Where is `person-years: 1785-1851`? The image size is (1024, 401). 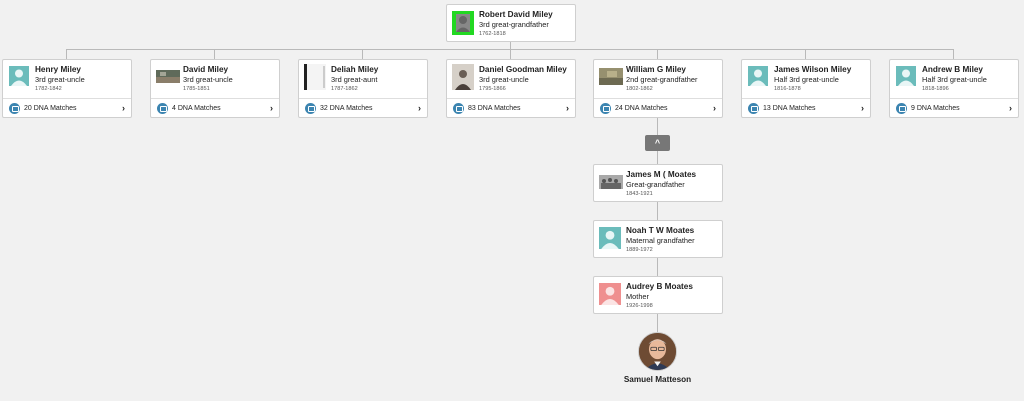
person-years: 1785-1851 is located at coordinates (196, 89).